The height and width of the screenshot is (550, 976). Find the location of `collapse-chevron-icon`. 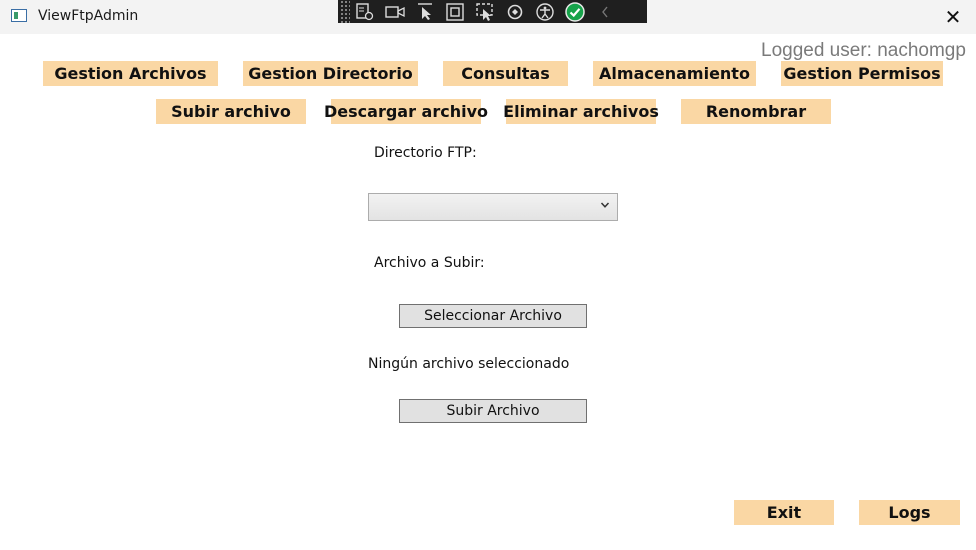

collapse-chevron-icon is located at coordinates (605, 11).